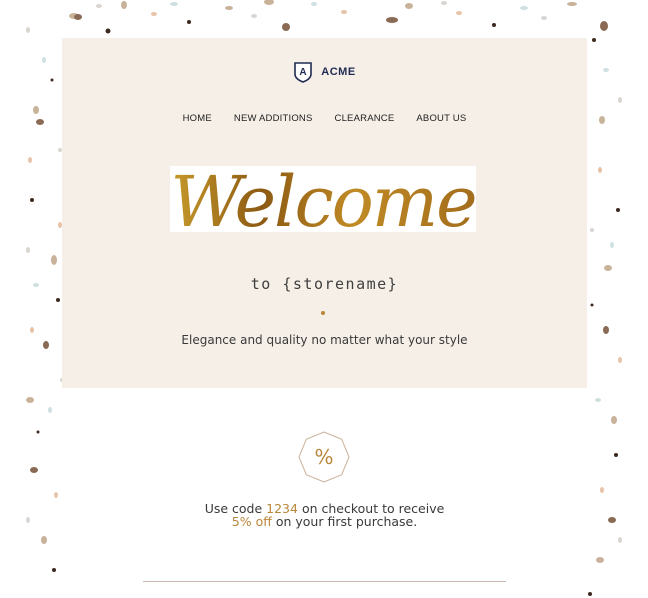 The width and height of the screenshot is (648, 598). What do you see at coordinates (324, 118) in the screenshot?
I see `main-nav: HOME NEW ADDITIONS CLEARANCE ABOUT US` at bounding box center [324, 118].